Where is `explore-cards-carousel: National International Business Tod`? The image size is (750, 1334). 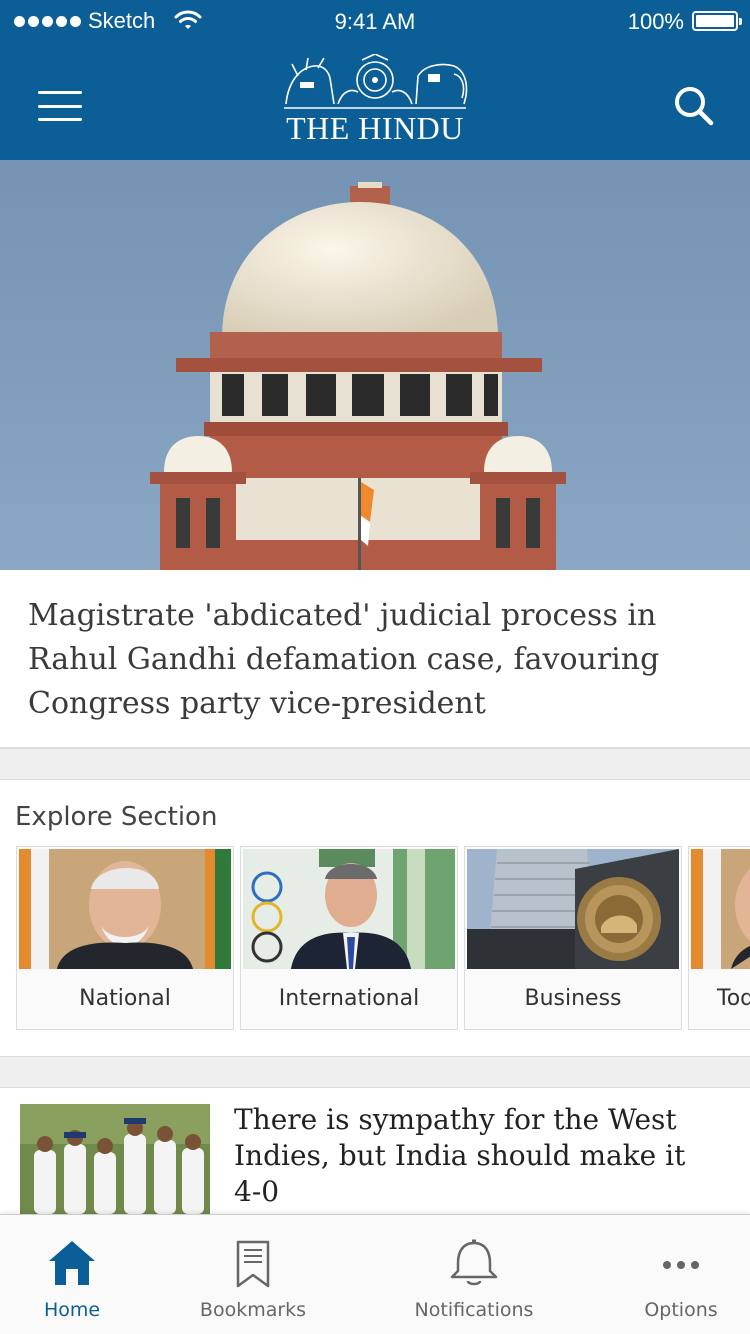 explore-cards-carousel: National International Business Tod is located at coordinates (383, 938).